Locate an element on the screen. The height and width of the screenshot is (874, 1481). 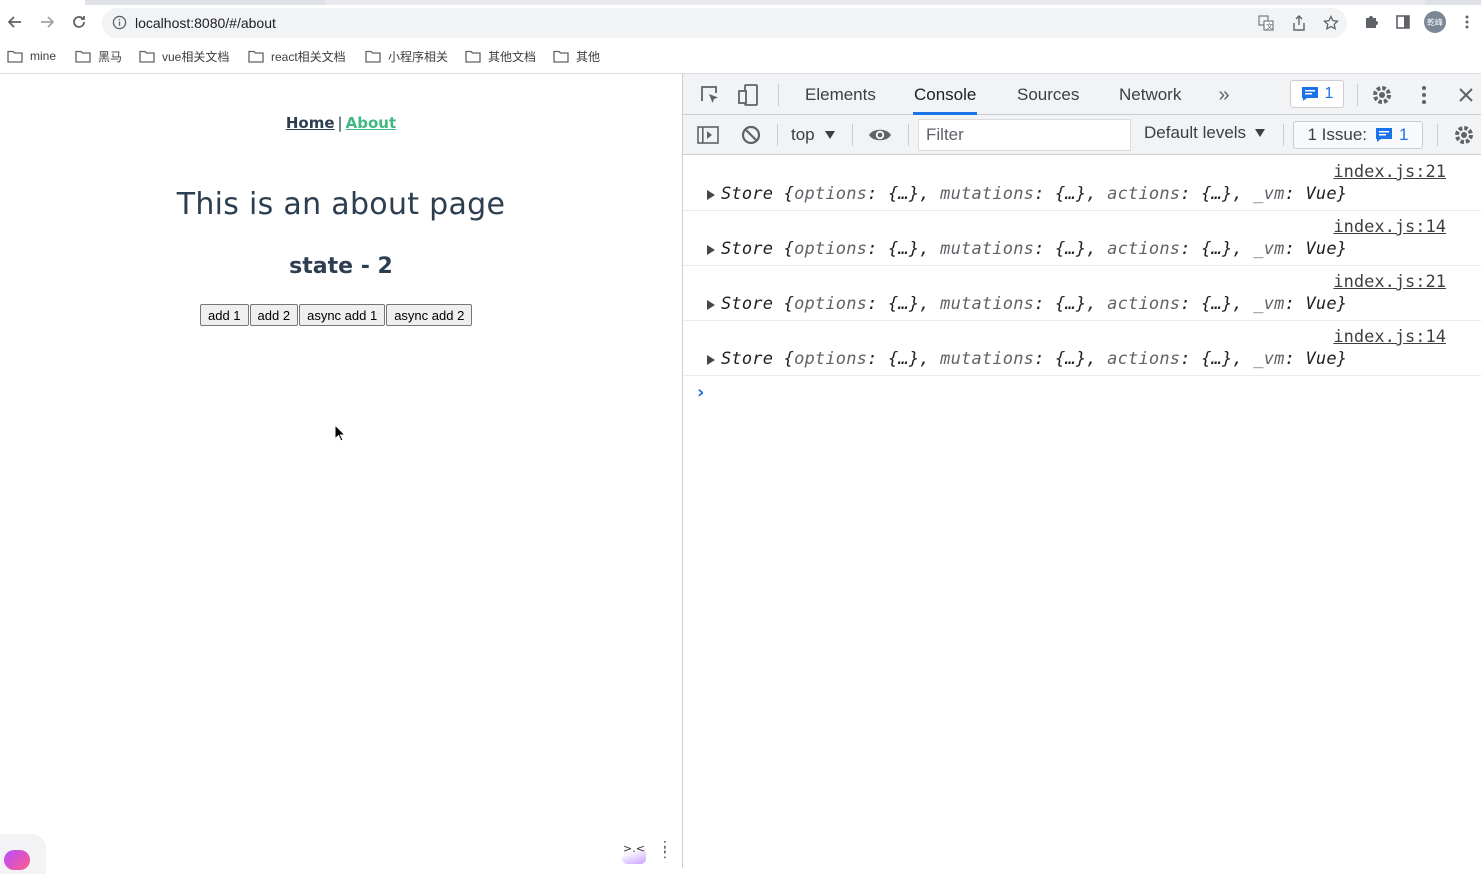
show-sidebar-icon is located at coordinates (708, 135).